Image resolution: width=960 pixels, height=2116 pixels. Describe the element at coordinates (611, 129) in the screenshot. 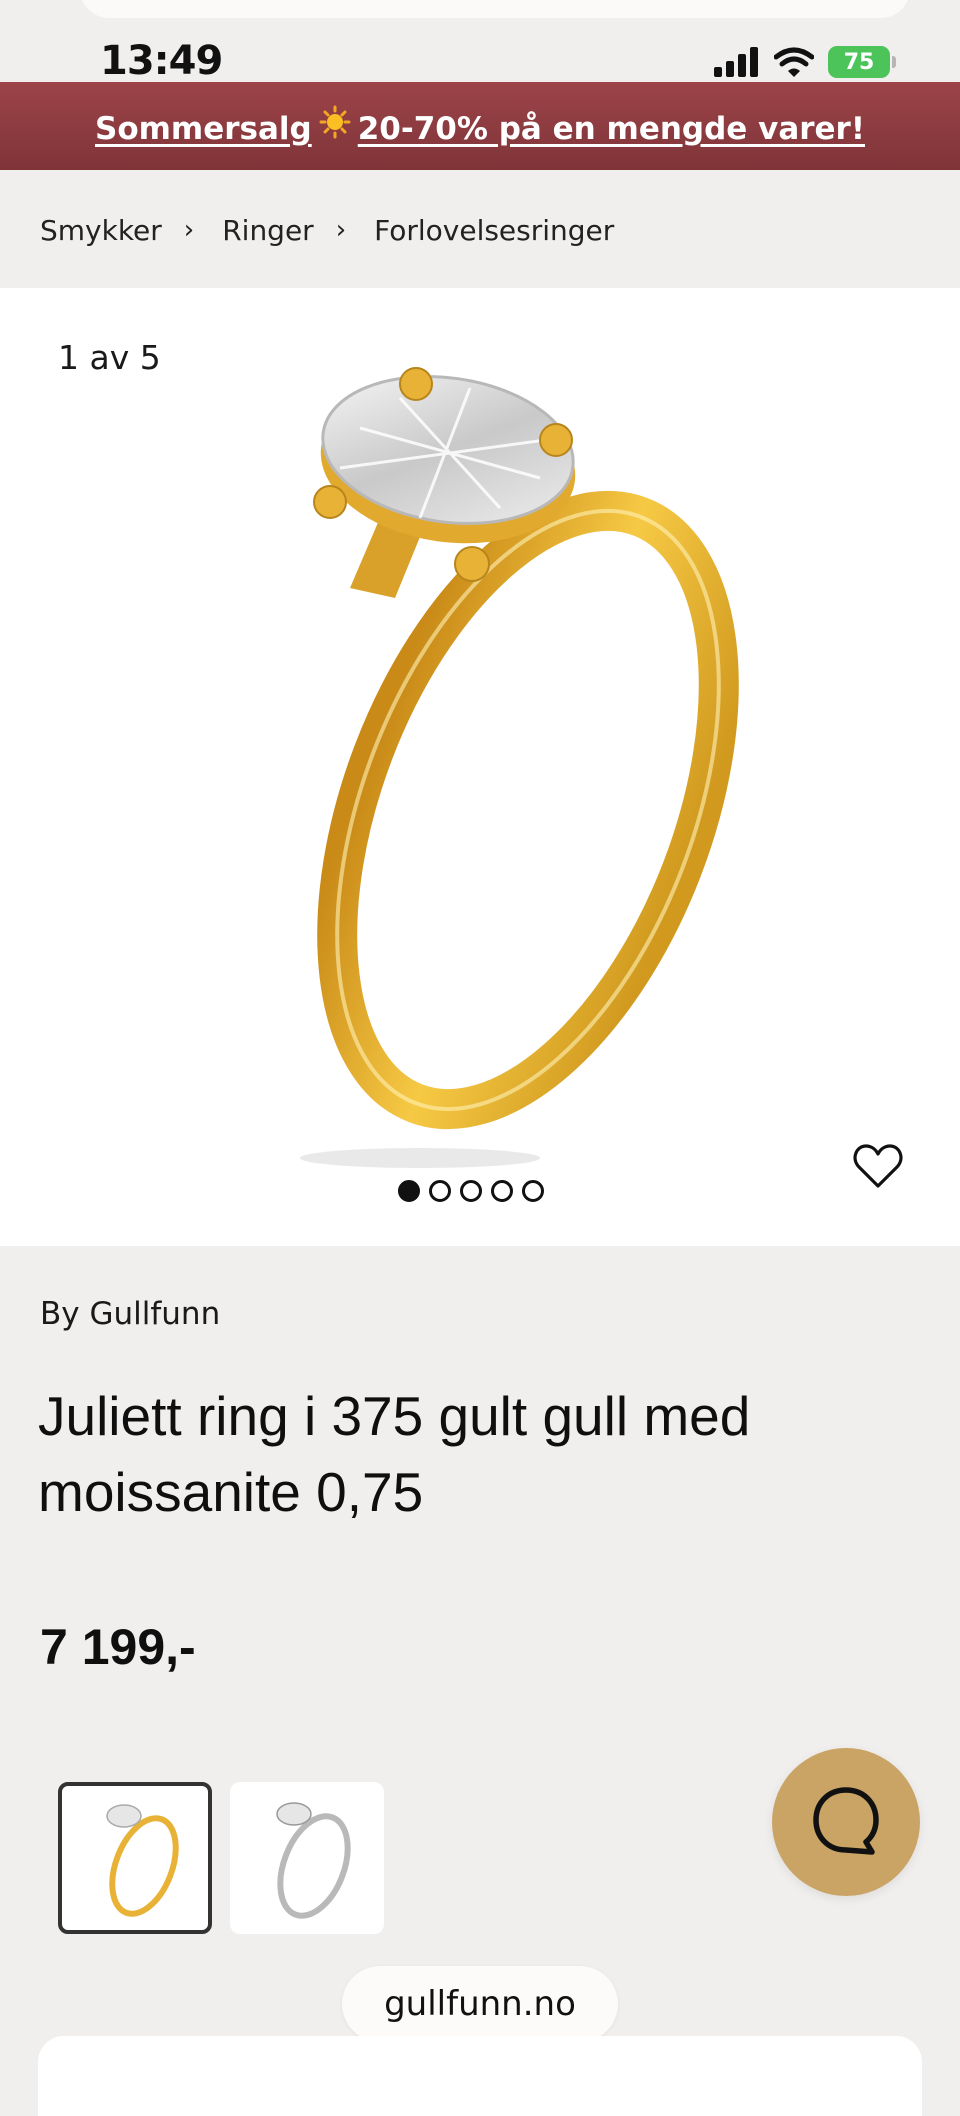

I see `promo-text-end: 20-70% på en mengde varer!` at that location.